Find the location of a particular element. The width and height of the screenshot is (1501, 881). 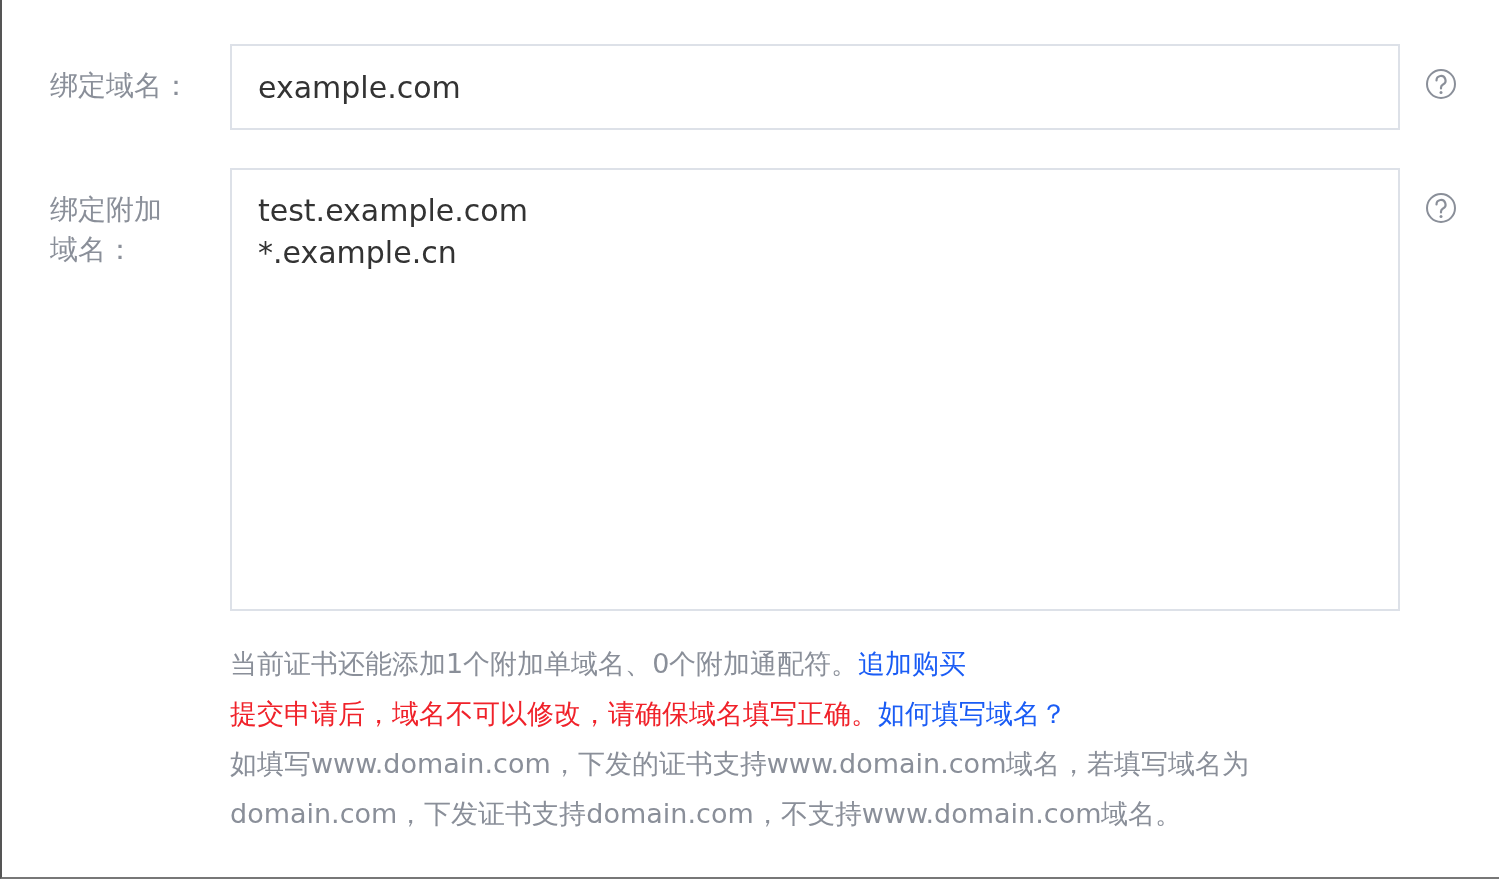

domain-input-field: example.com is located at coordinates (815, 87).